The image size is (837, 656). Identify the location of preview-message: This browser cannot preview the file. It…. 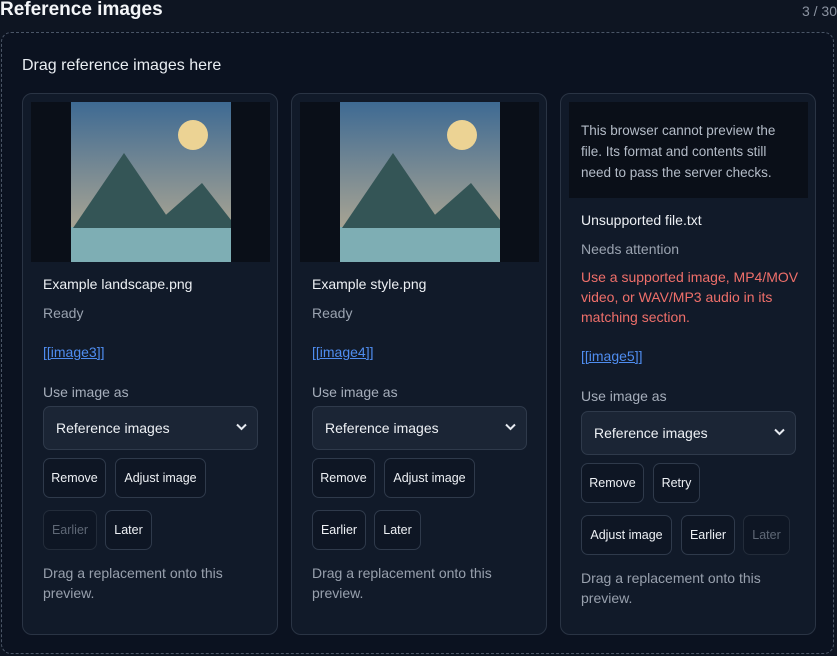
(678, 151).